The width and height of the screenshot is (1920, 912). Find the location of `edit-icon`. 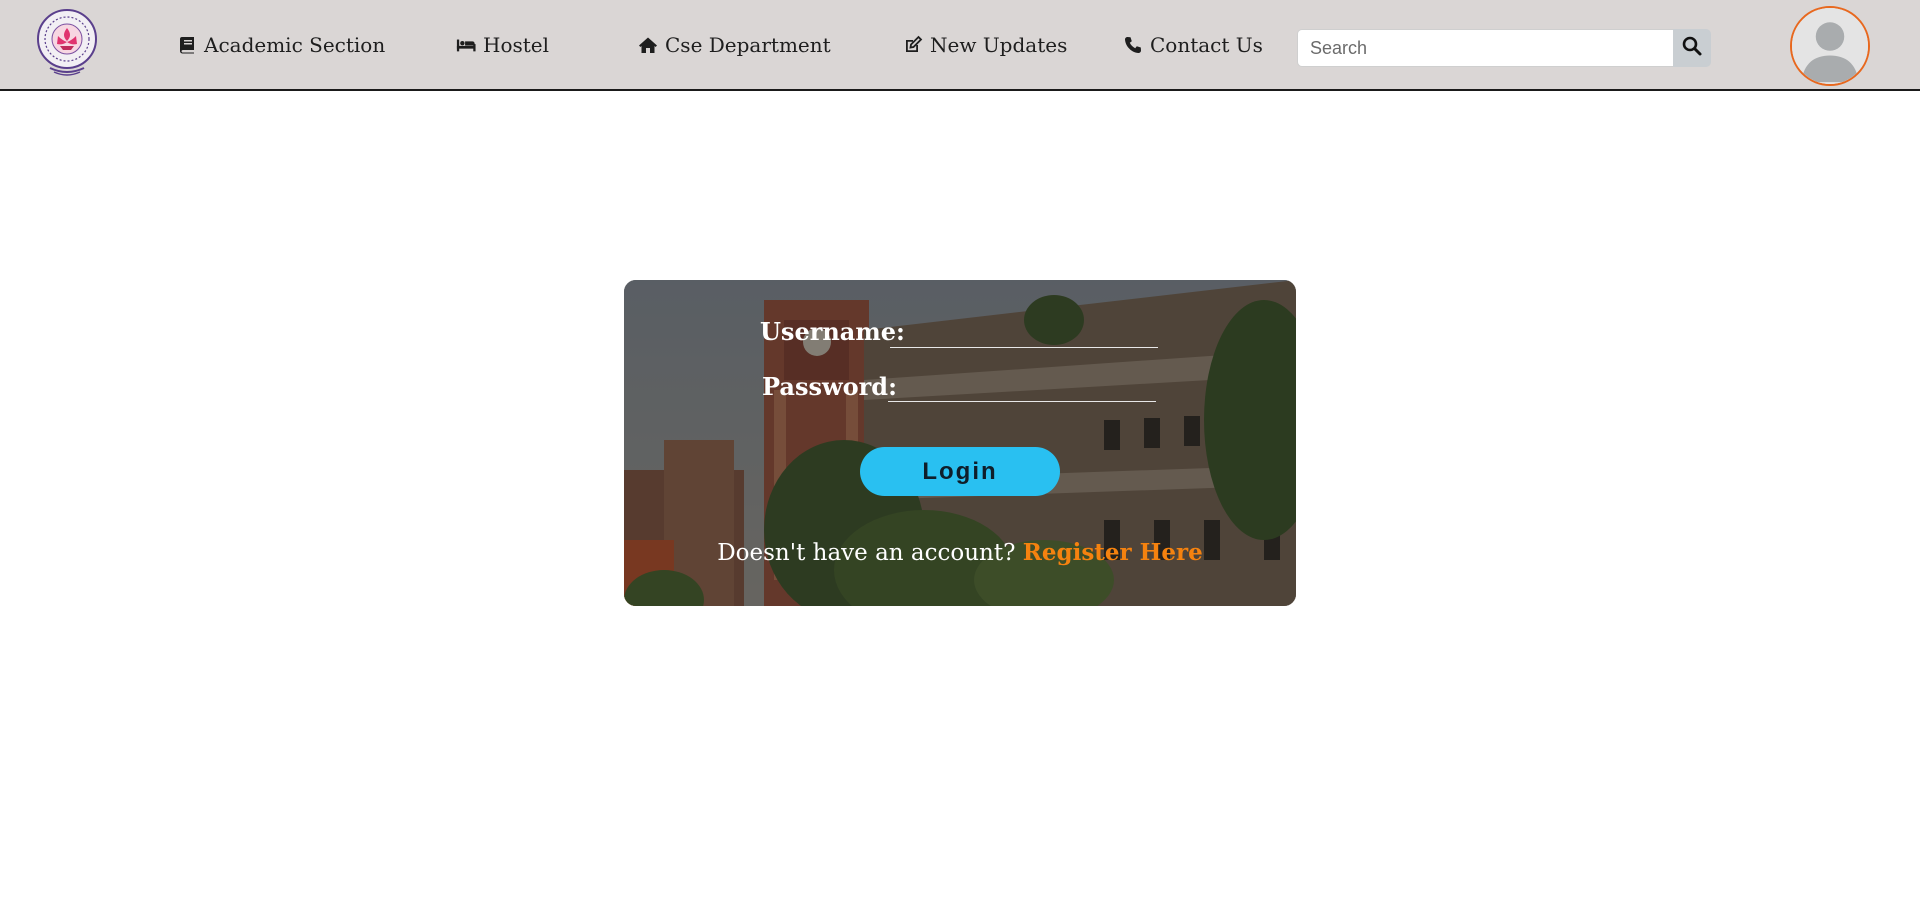

edit-icon is located at coordinates (913, 45).